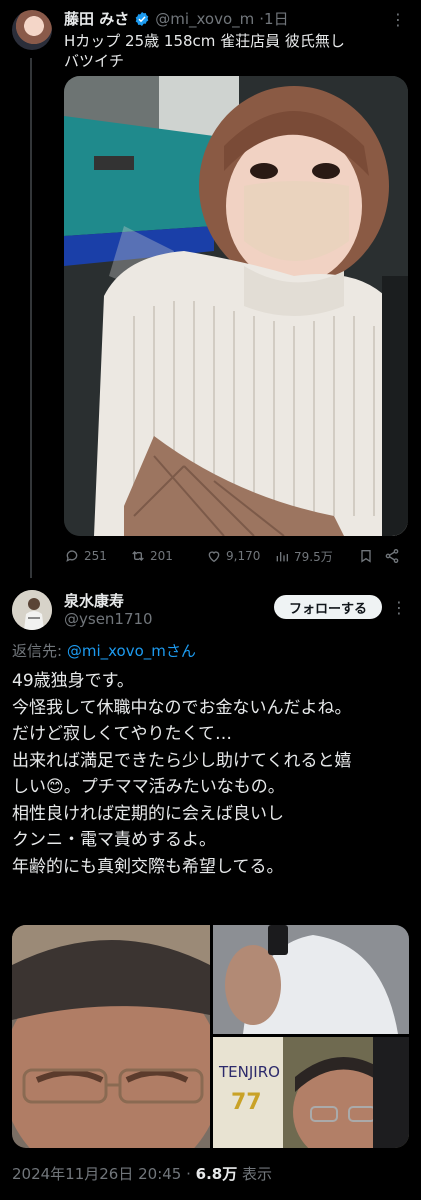 The width and height of the screenshot is (421, 1200). I want to click on reply-count: 251, so click(95, 556).